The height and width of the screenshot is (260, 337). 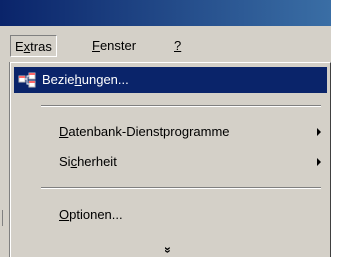 What do you see at coordinates (2, 218) in the screenshot?
I see `frame-marker` at bounding box center [2, 218].